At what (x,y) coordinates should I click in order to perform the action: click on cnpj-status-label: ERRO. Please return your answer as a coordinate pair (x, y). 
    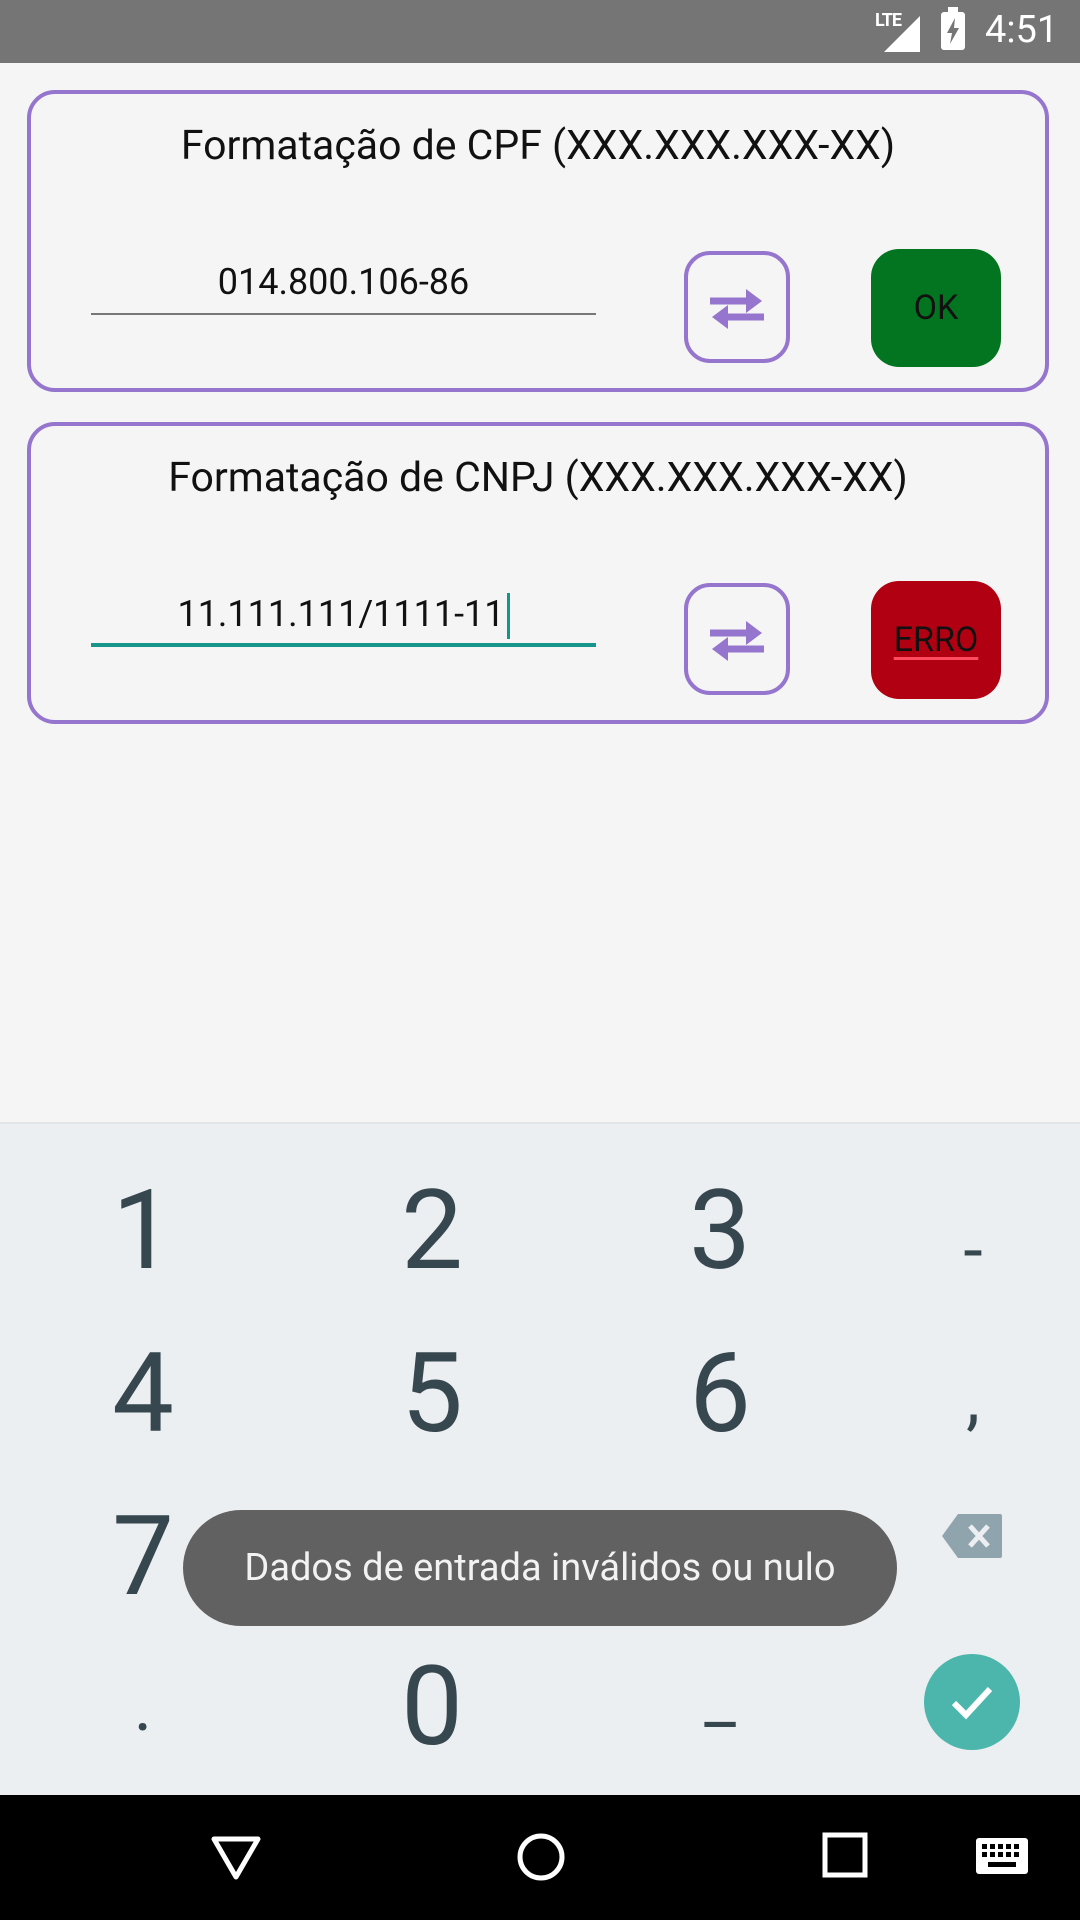
    Looking at the image, I should click on (936, 640).